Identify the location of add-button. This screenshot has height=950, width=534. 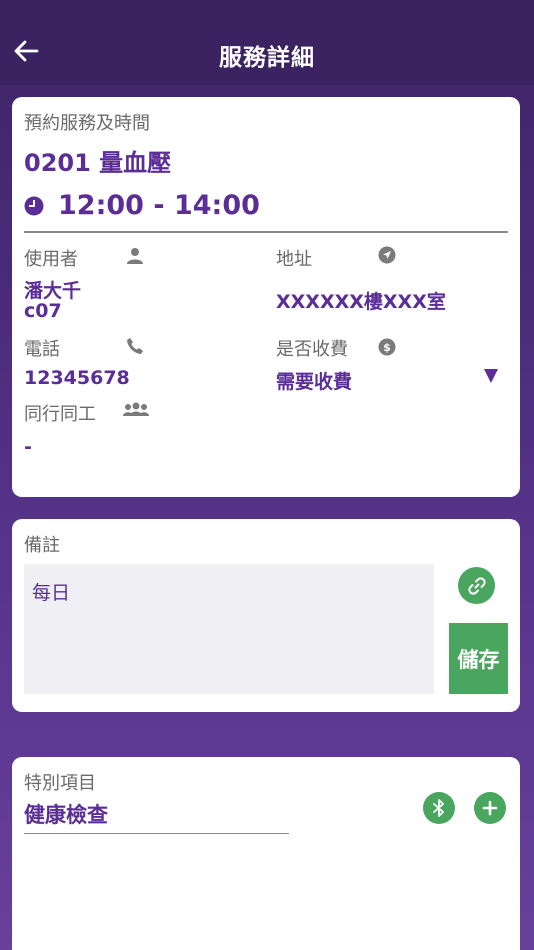
(490, 808).